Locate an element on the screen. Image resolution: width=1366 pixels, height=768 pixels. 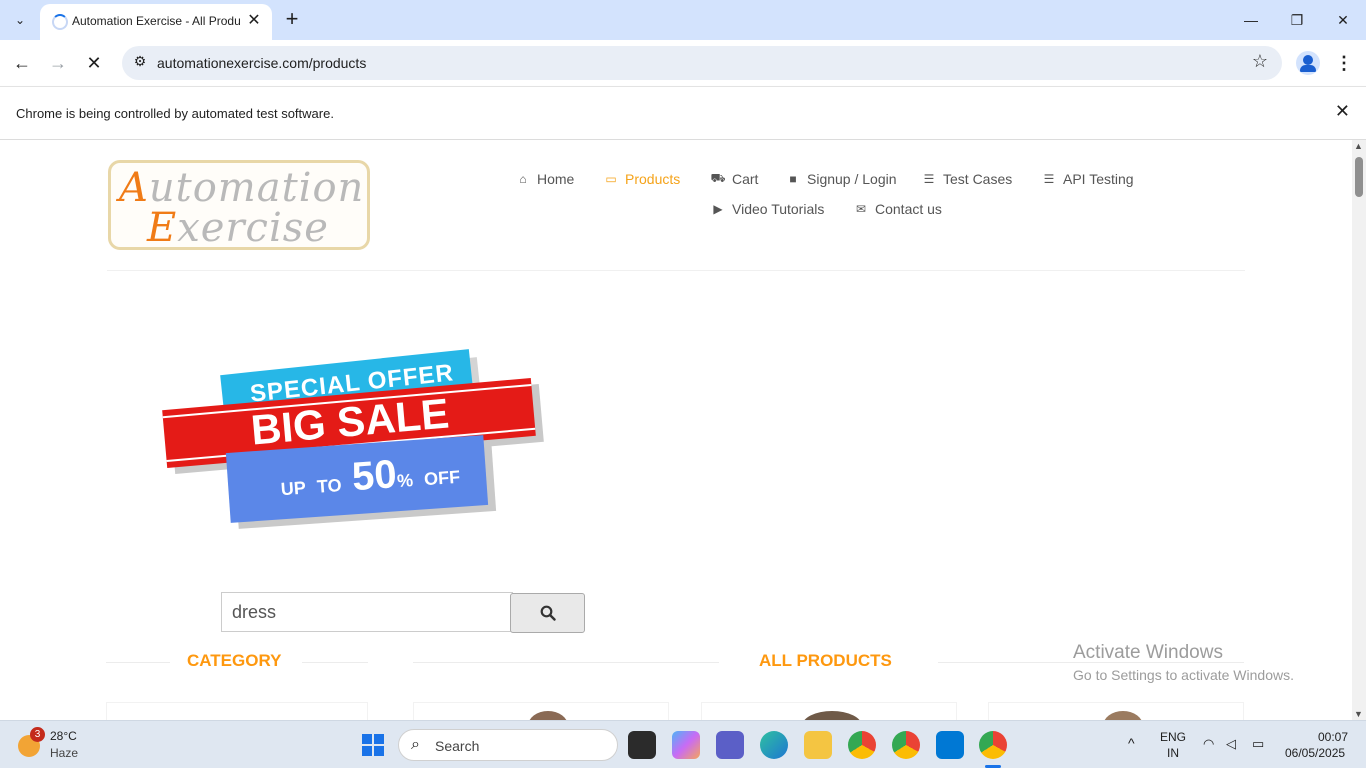
chrome-active-icon is located at coordinates (993, 745).